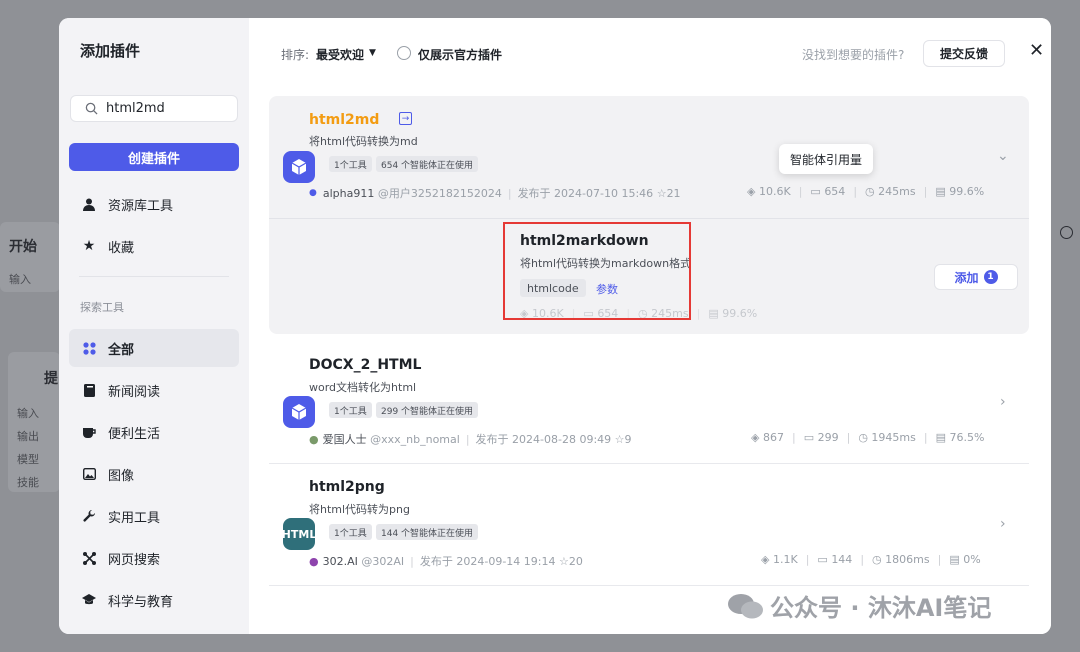 The height and width of the screenshot is (652, 1080). What do you see at coordinates (439, 193) in the screenshot?
I see `author-handle: @用户3252182152024` at bounding box center [439, 193].